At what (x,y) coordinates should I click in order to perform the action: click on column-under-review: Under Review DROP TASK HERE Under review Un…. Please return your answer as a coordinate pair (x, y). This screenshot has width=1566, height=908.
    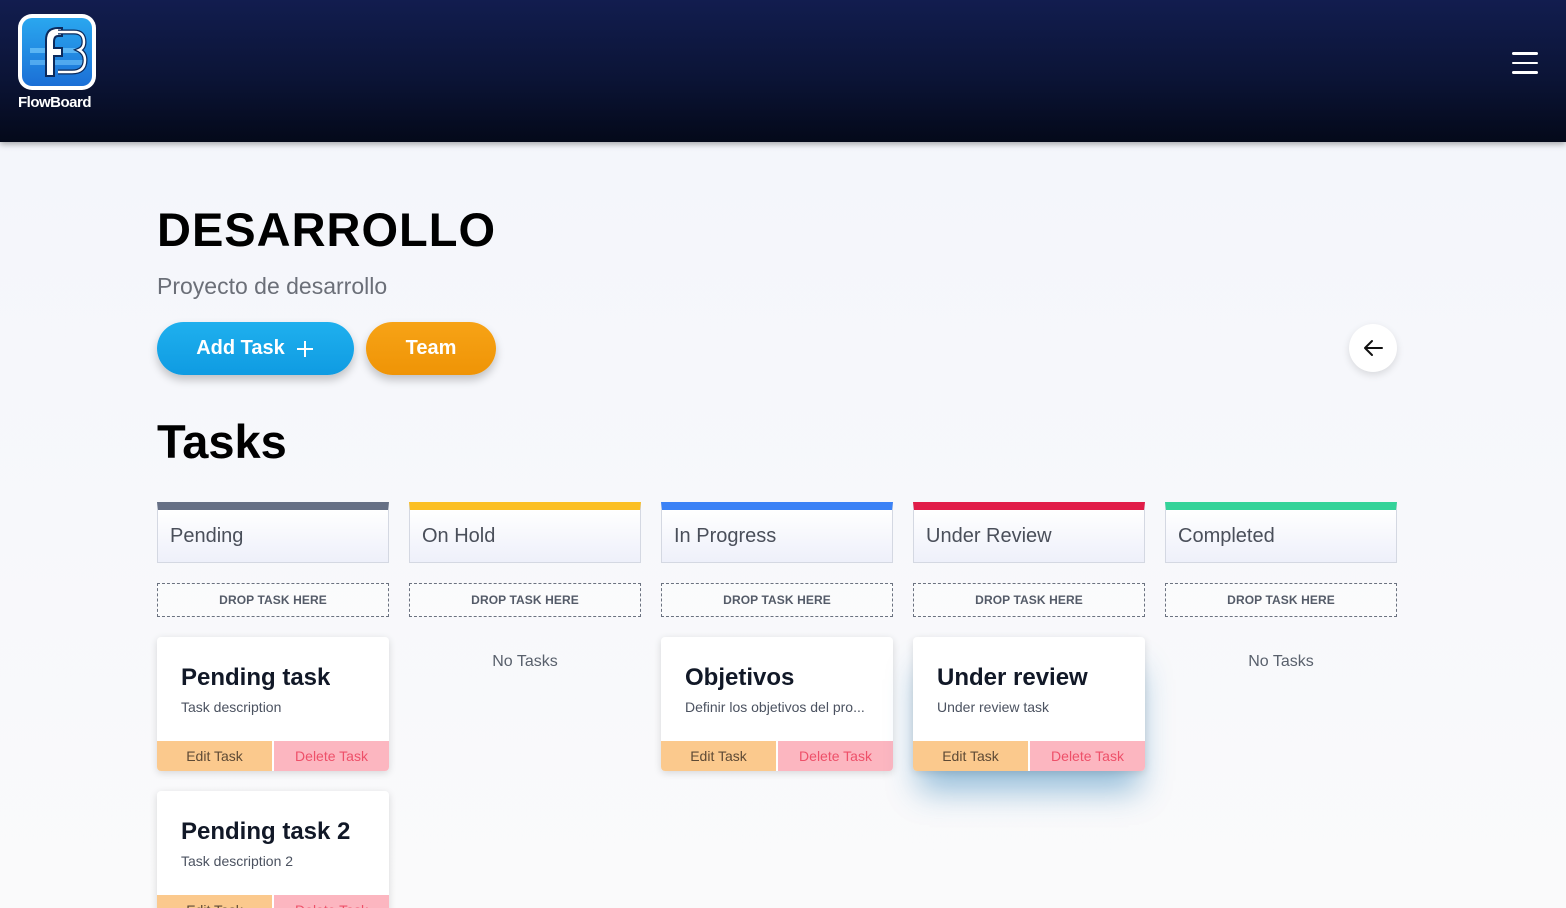
    Looking at the image, I should click on (1029, 636).